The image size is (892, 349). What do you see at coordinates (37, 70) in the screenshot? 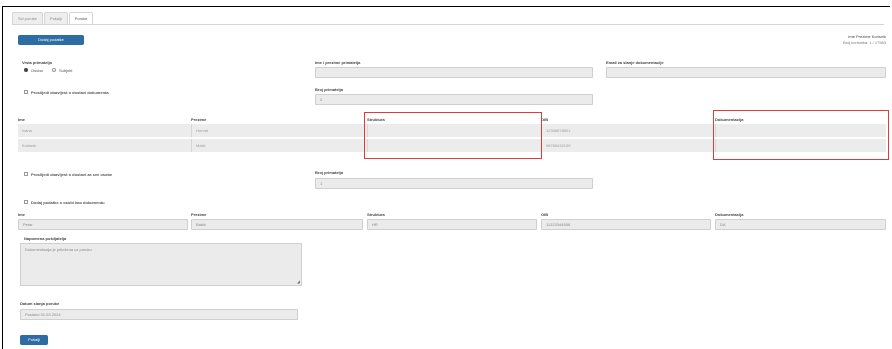
I see `radio-person-label: Osoba` at bounding box center [37, 70].